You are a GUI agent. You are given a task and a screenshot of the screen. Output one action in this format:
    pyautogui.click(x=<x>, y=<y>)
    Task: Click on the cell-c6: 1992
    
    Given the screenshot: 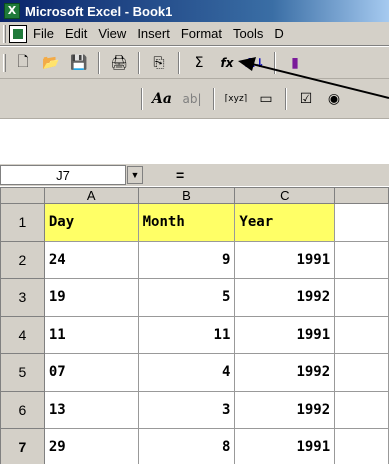 What is the action you would take?
    pyautogui.click(x=285, y=409)
    